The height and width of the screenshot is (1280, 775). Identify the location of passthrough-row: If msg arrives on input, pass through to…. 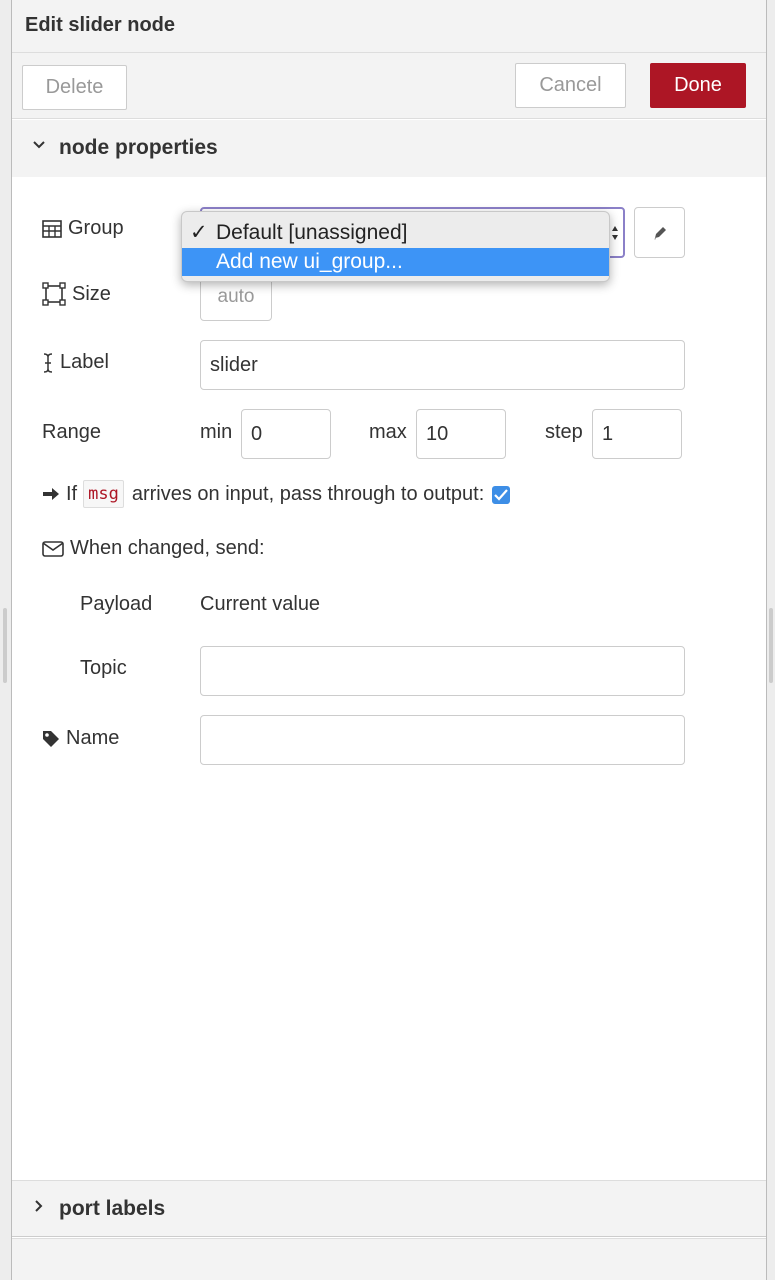
(276, 494).